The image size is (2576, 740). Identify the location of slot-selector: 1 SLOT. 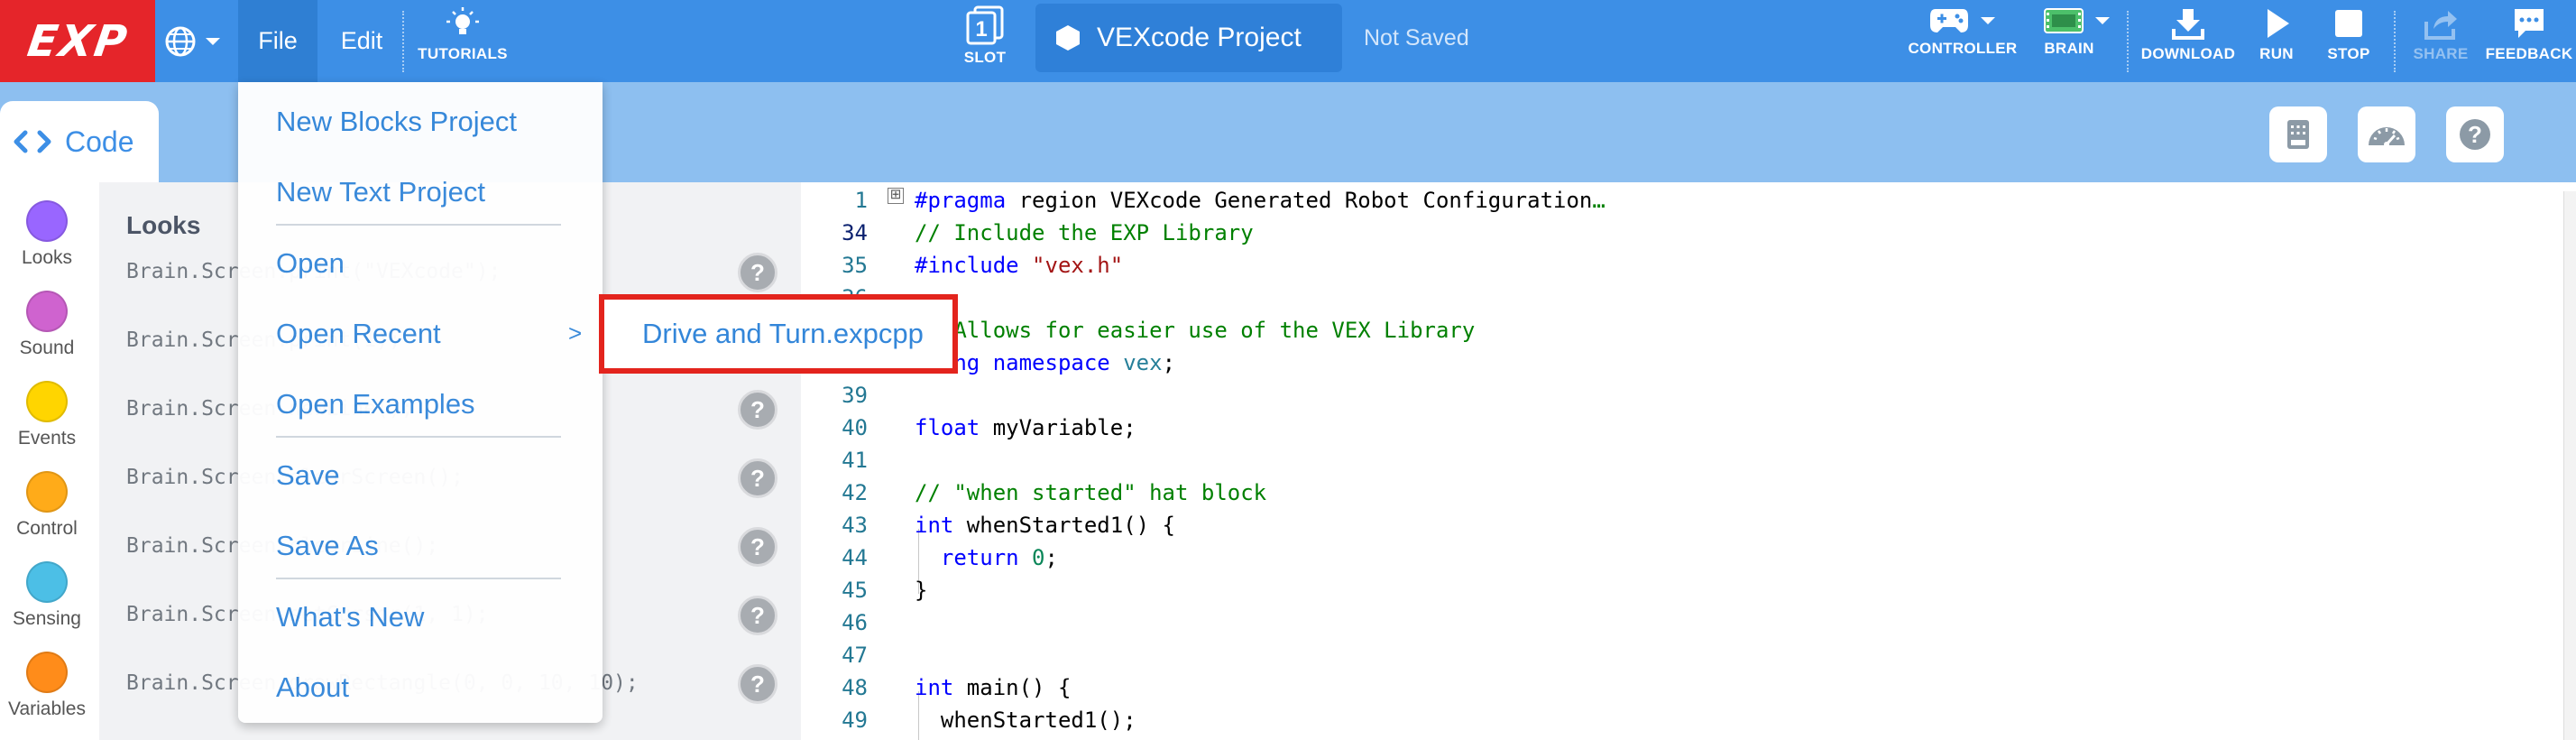
(985, 41).